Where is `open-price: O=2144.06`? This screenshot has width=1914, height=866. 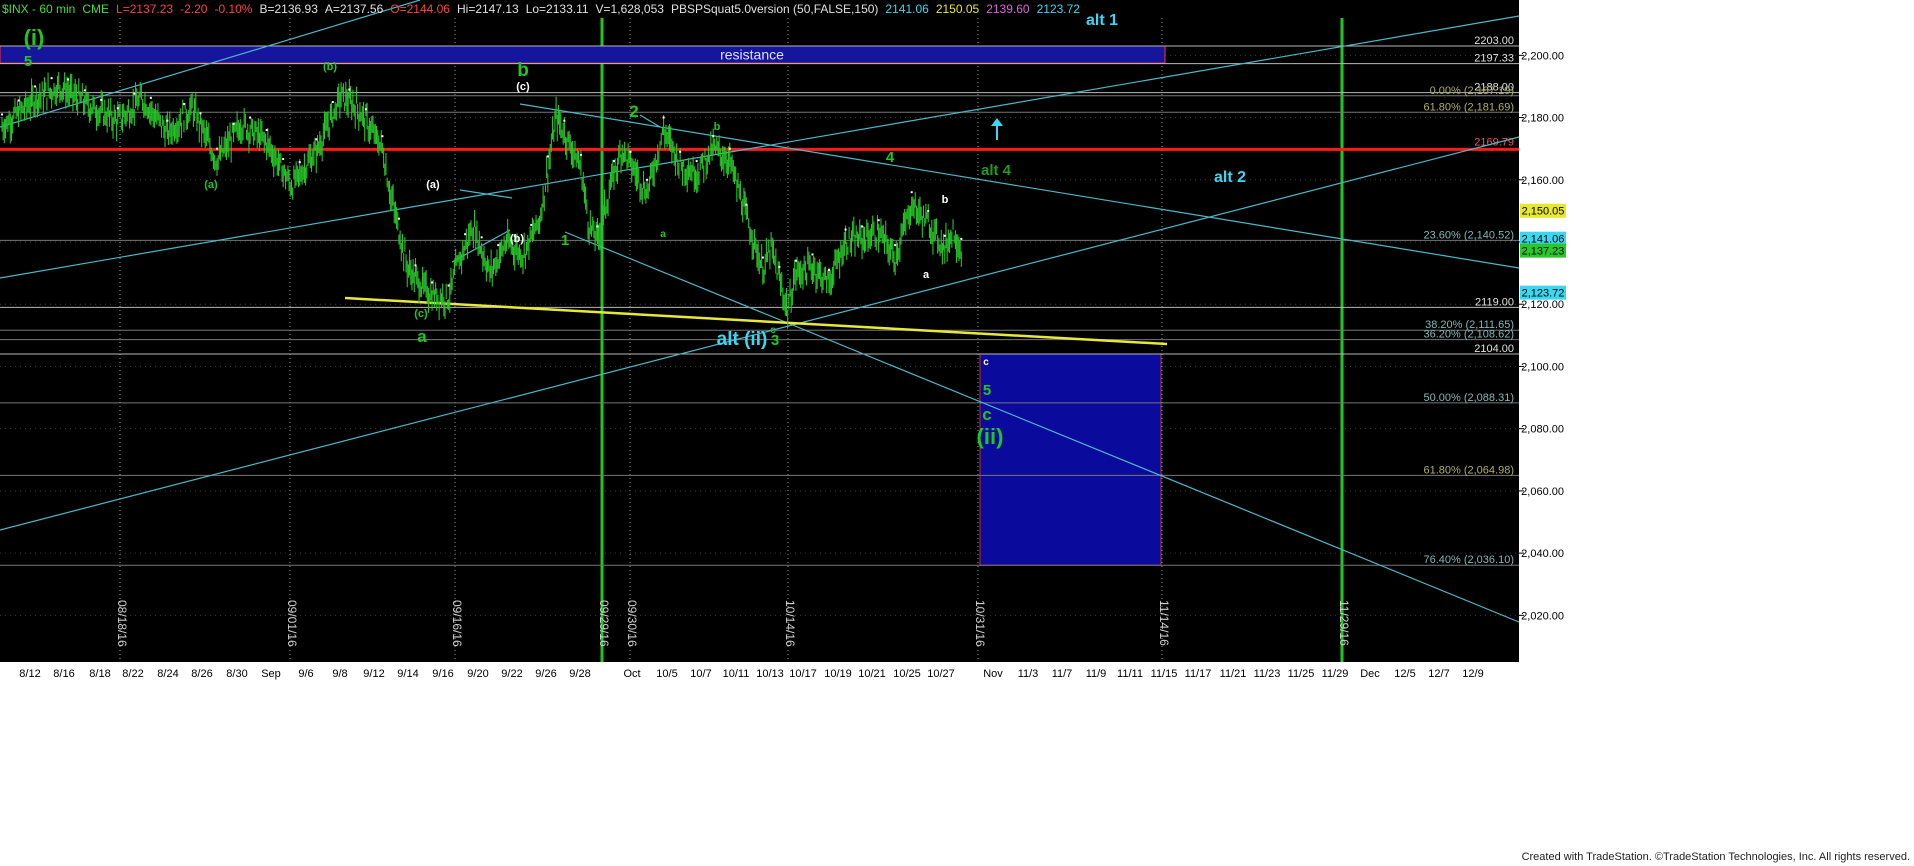
open-price: O=2144.06 is located at coordinates (420, 9).